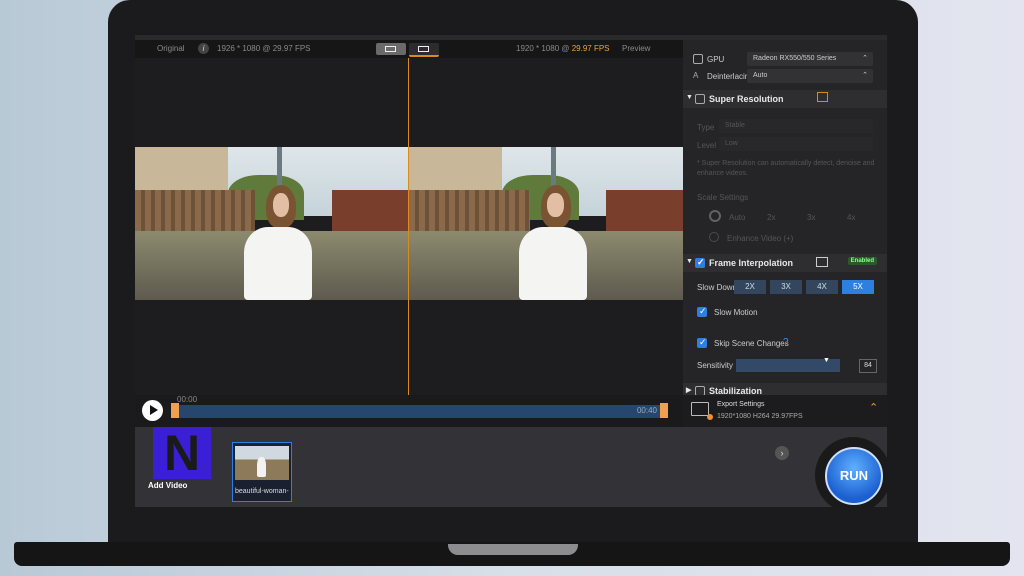 Image resolution: width=1024 pixels, height=576 pixels. Describe the element at coordinates (858, 287) in the screenshot. I see `slow-down-5x-button: 5X` at that location.